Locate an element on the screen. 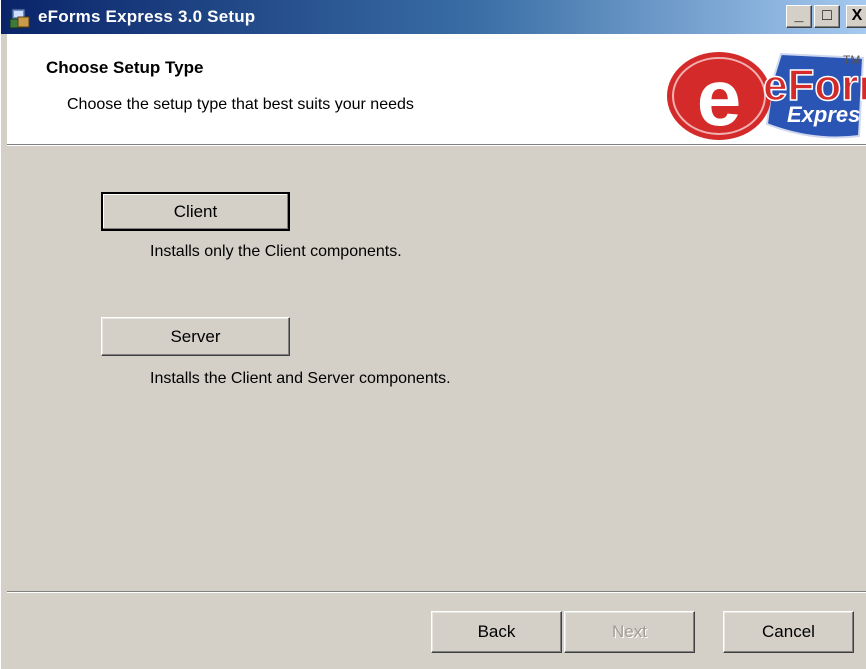  back-button: Back is located at coordinates (496, 632).